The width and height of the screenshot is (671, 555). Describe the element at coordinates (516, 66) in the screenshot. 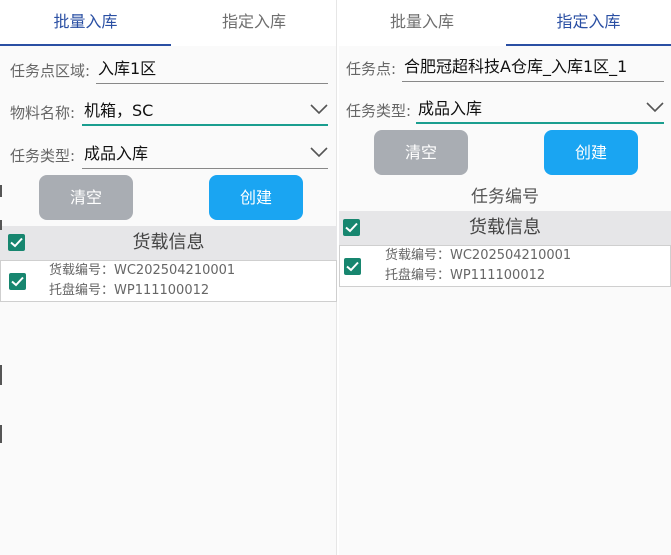

I see `task-point-value: 合肥冠超科技A仓库_入库1区_1` at that location.